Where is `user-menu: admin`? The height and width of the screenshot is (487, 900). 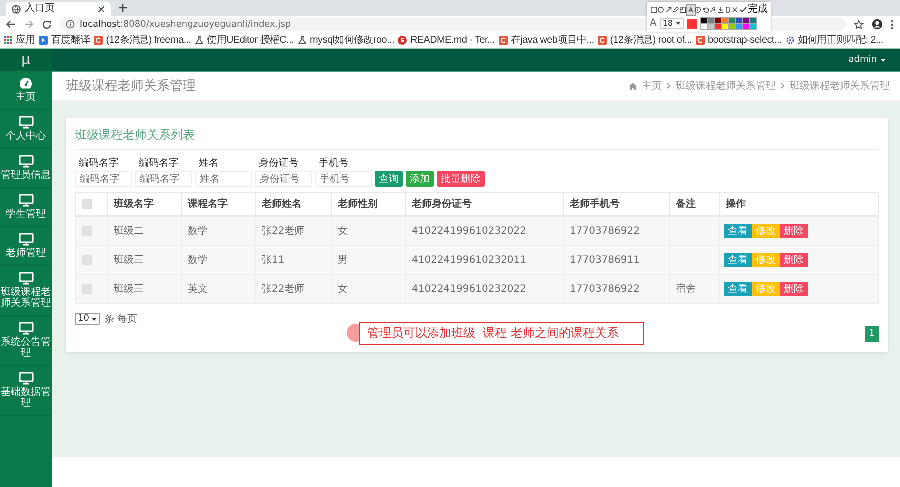
user-menu: admin is located at coordinates (867, 60).